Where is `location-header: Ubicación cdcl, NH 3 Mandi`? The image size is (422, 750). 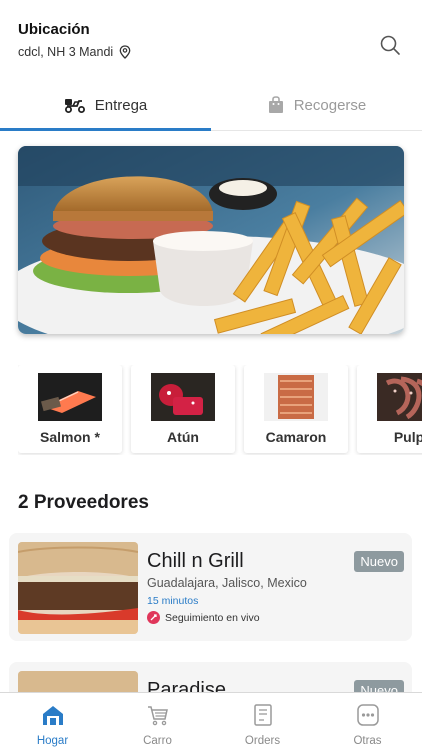
location-header: Ubicación cdcl, NH 3 Mandi is located at coordinates (211, 39).